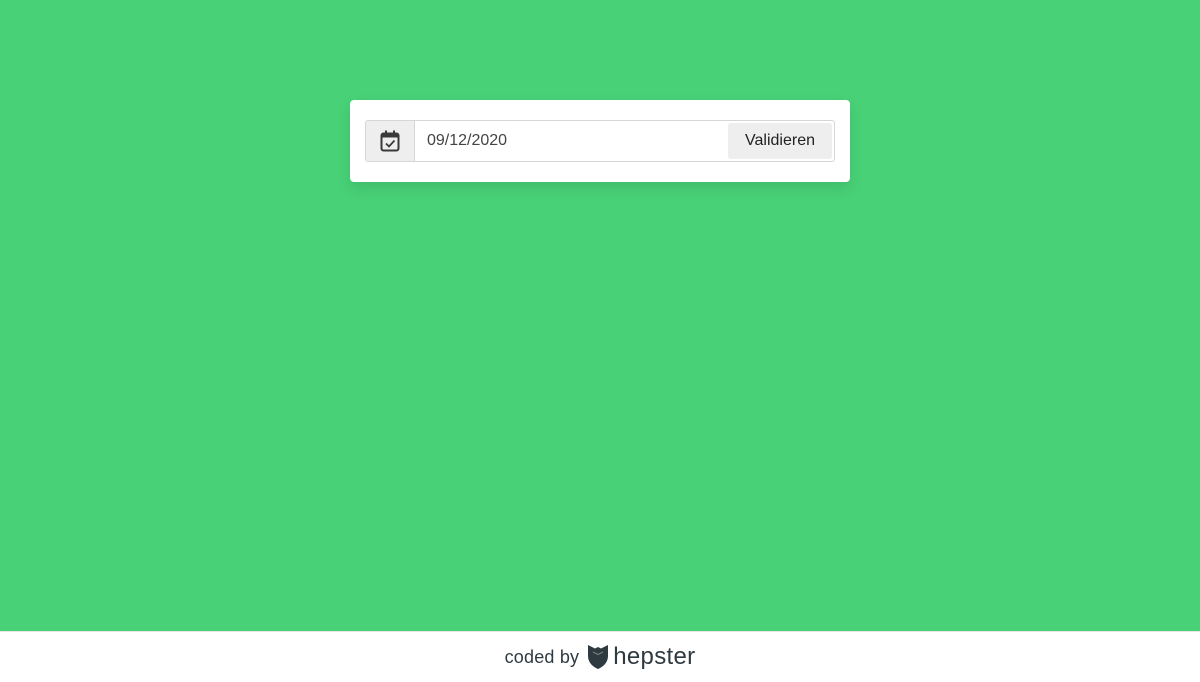 The image size is (1200, 682). What do you see at coordinates (570, 141) in the screenshot?
I see `date-input` at bounding box center [570, 141].